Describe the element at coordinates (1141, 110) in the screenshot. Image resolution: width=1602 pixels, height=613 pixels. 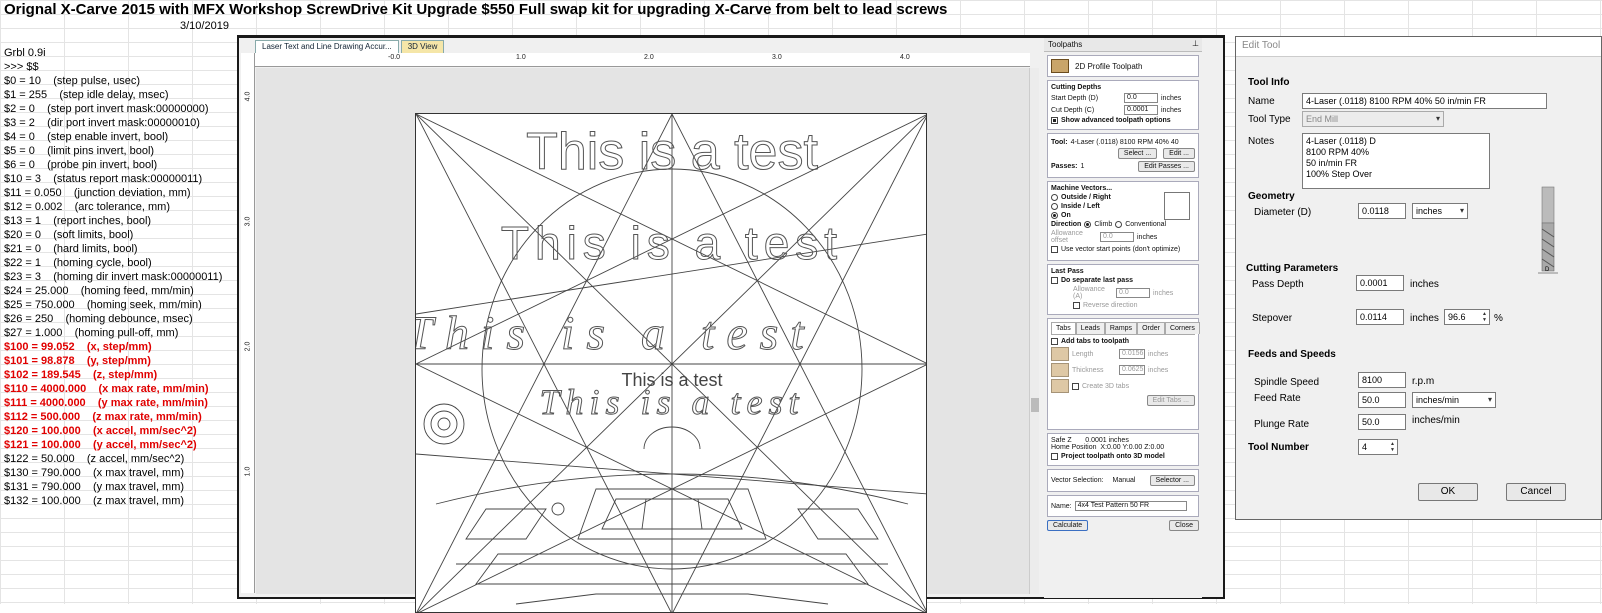
I see `cut-depth-input: 0.0001` at that location.